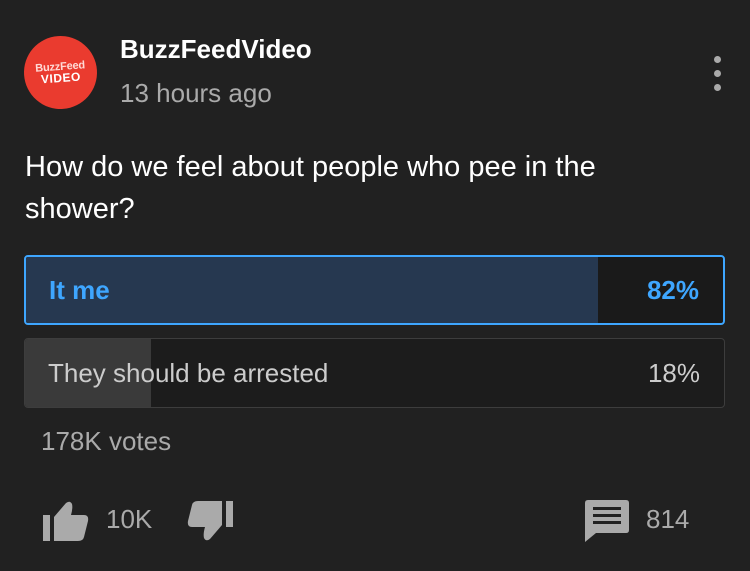 The width and height of the screenshot is (750, 571). Describe the element at coordinates (374, 373) in the screenshot. I see `poll-option-arrested: They should be arrested 18%` at that location.